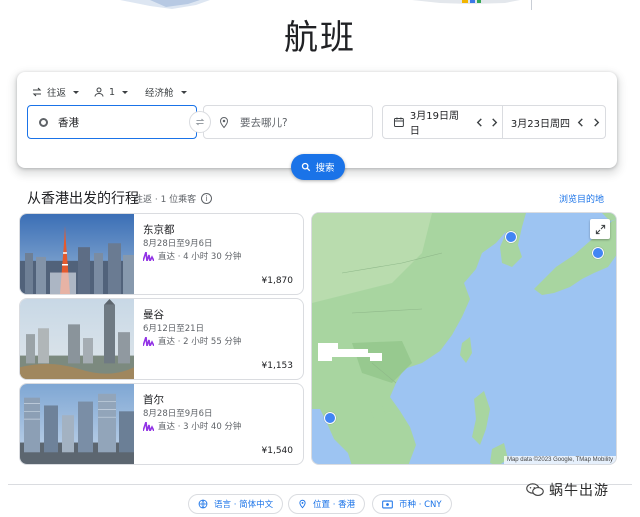  Describe the element at coordinates (203, 504) in the screenshot. I see `globe-icon` at that location.